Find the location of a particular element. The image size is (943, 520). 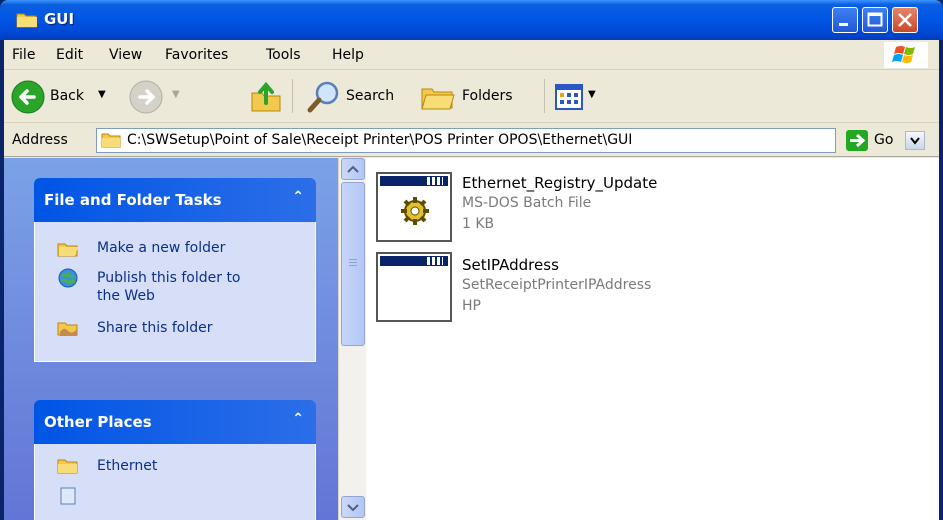

forward-dropdown-icon: ▼ is located at coordinates (176, 94).